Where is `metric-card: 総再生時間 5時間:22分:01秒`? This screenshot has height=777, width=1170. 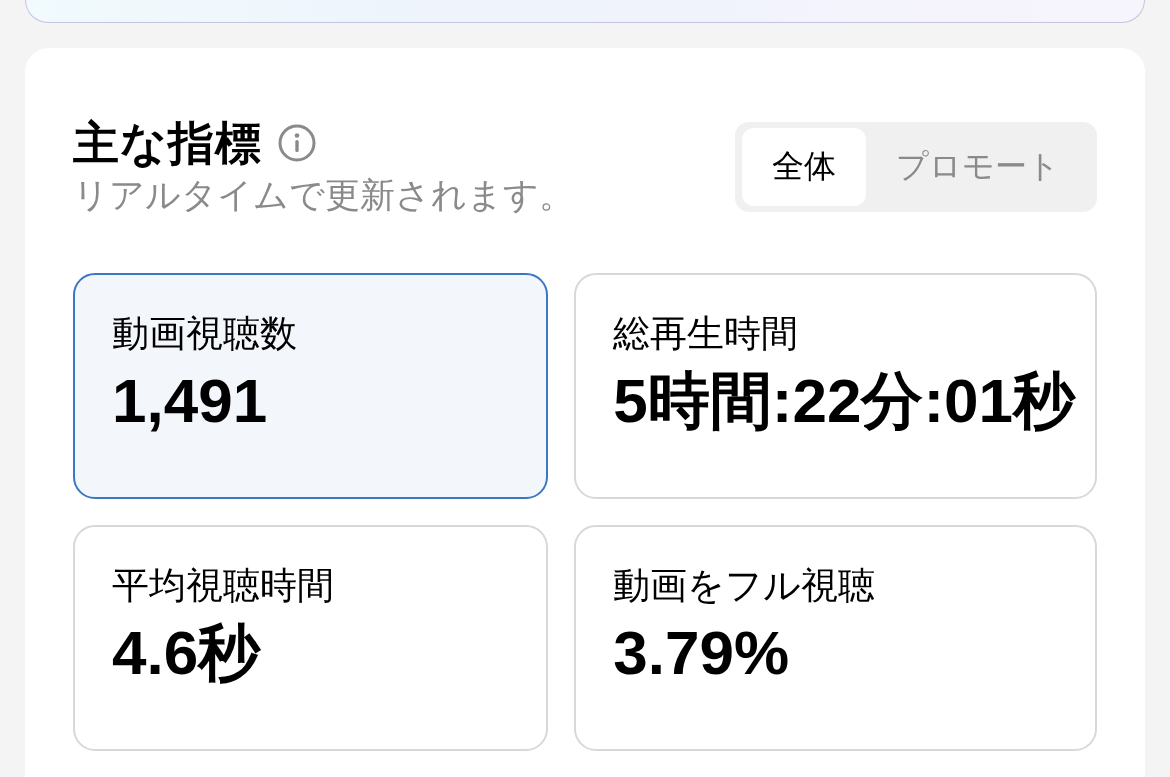 metric-card: 総再生時間 5時間:22分:01秒 is located at coordinates (835, 386).